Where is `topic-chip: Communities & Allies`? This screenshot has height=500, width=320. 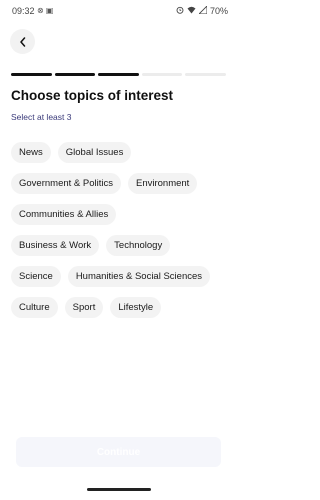 topic-chip: Communities & Allies is located at coordinates (64, 214).